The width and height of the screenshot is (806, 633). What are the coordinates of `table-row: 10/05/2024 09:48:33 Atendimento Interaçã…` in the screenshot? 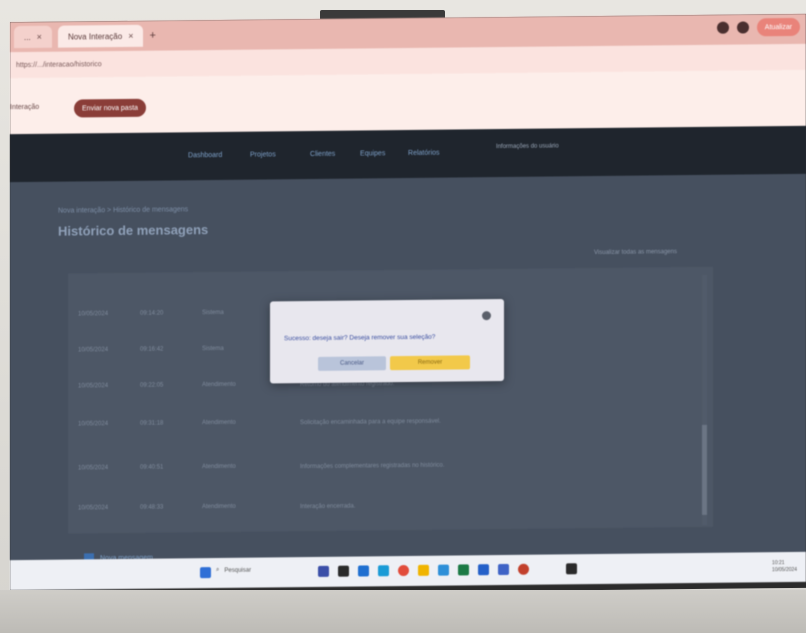 It's located at (390, 505).